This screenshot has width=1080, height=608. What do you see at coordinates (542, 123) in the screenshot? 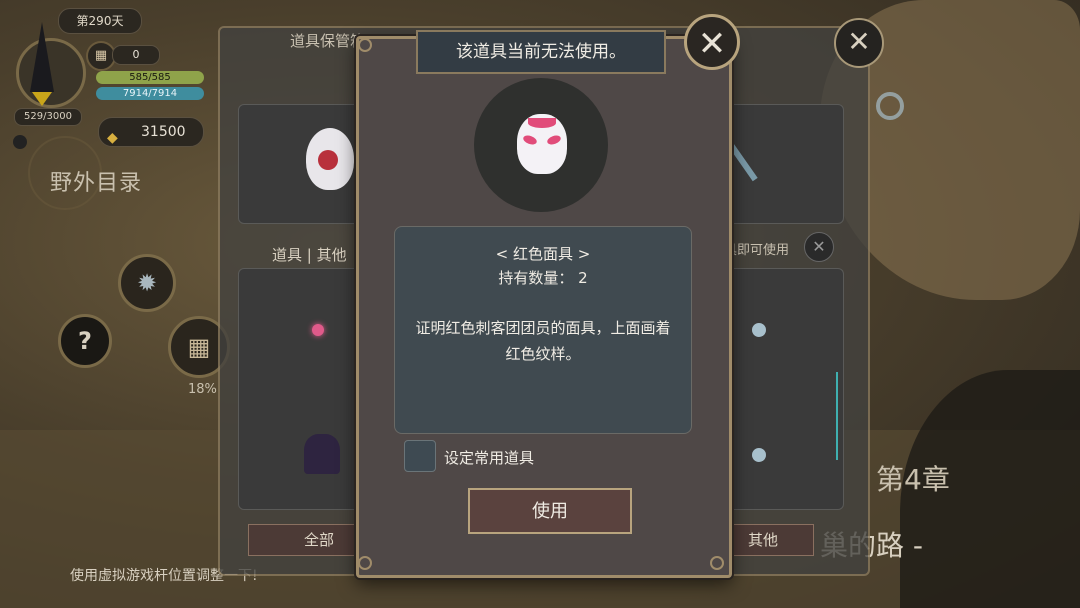
I see `mask-stripe` at bounding box center [542, 123].